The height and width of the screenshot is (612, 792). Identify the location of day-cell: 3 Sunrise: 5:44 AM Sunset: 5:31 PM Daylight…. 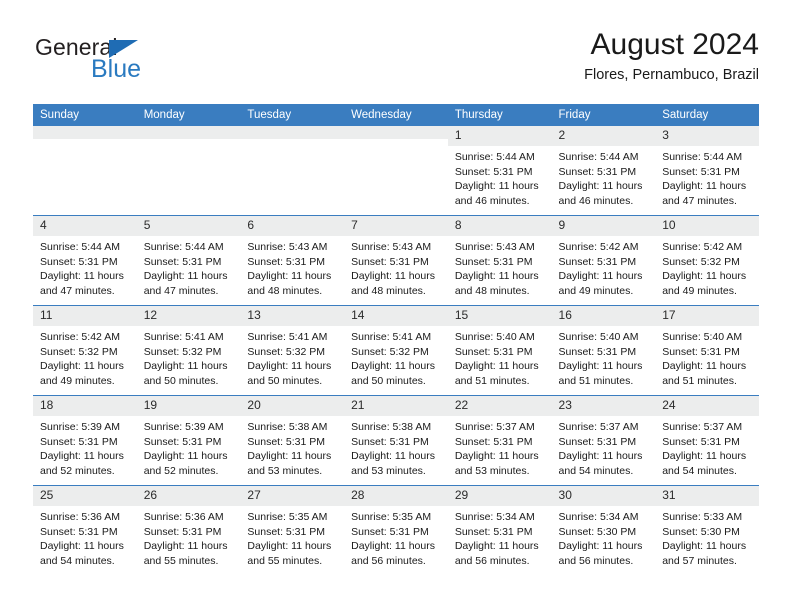
(707, 171).